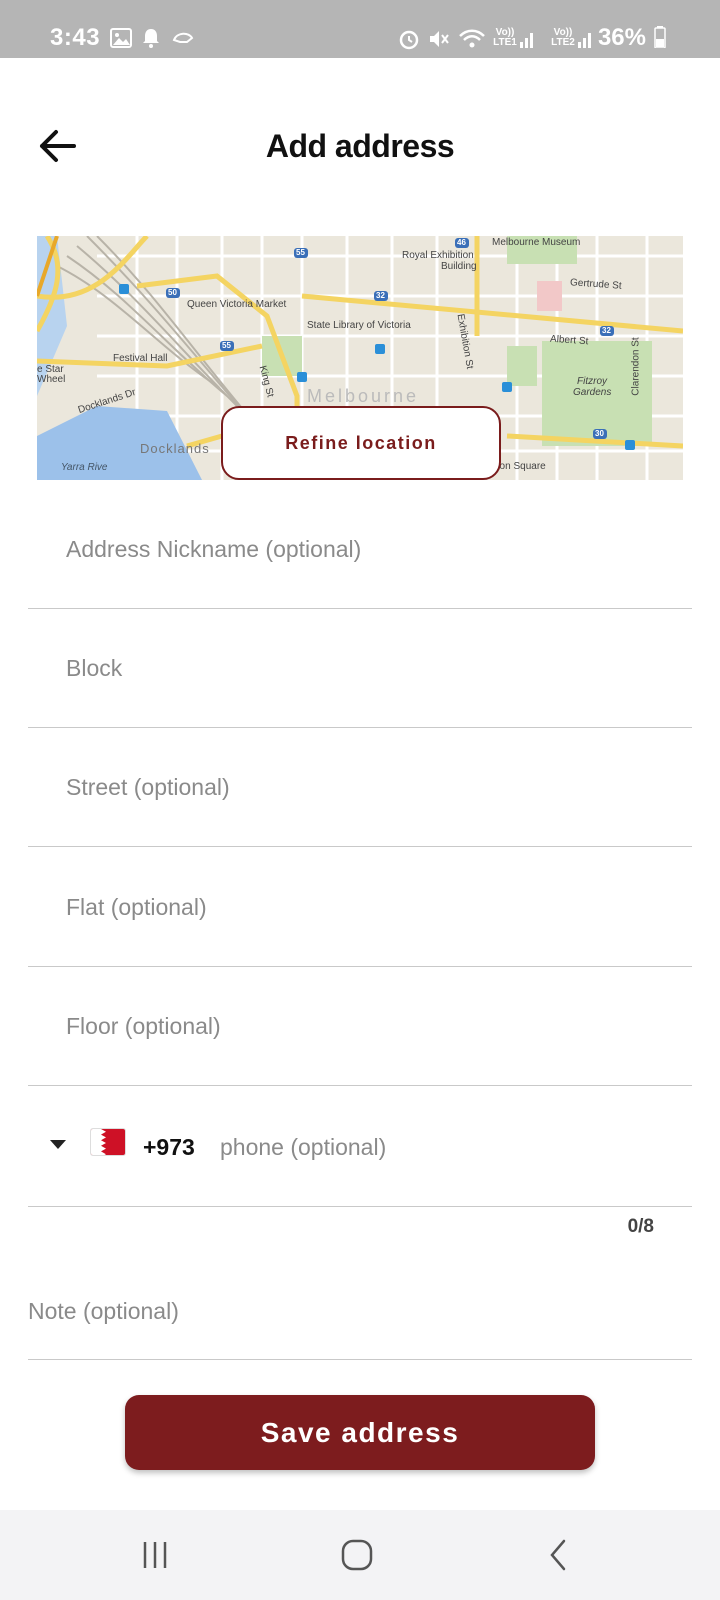  Describe the element at coordinates (360, 29) in the screenshot. I see `status-bar: 3:43 Vo)) LTE1 Vo)) LTE2 36%` at that location.